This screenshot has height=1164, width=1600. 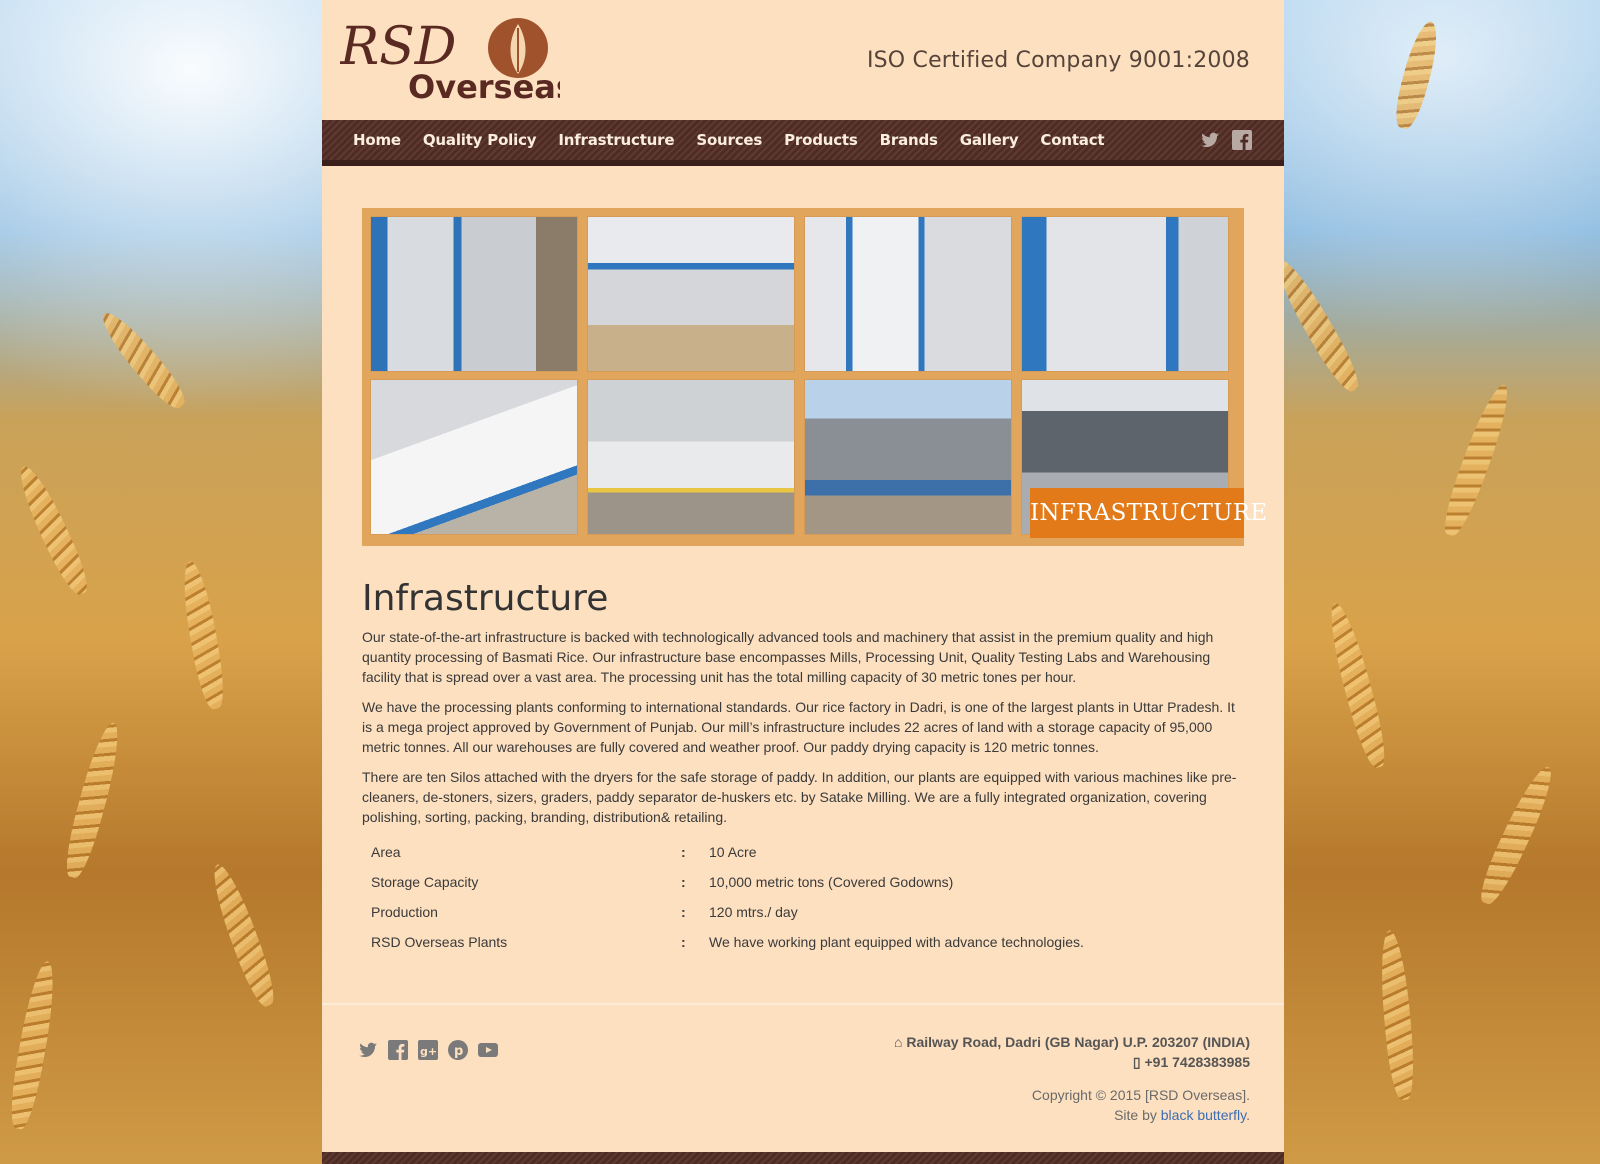 What do you see at coordinates (1140, 1095) in the screenshot?
I see `copyright-text: Copyright © 2015 [RSD Overseas].` at bounding box center [1140, 1095].